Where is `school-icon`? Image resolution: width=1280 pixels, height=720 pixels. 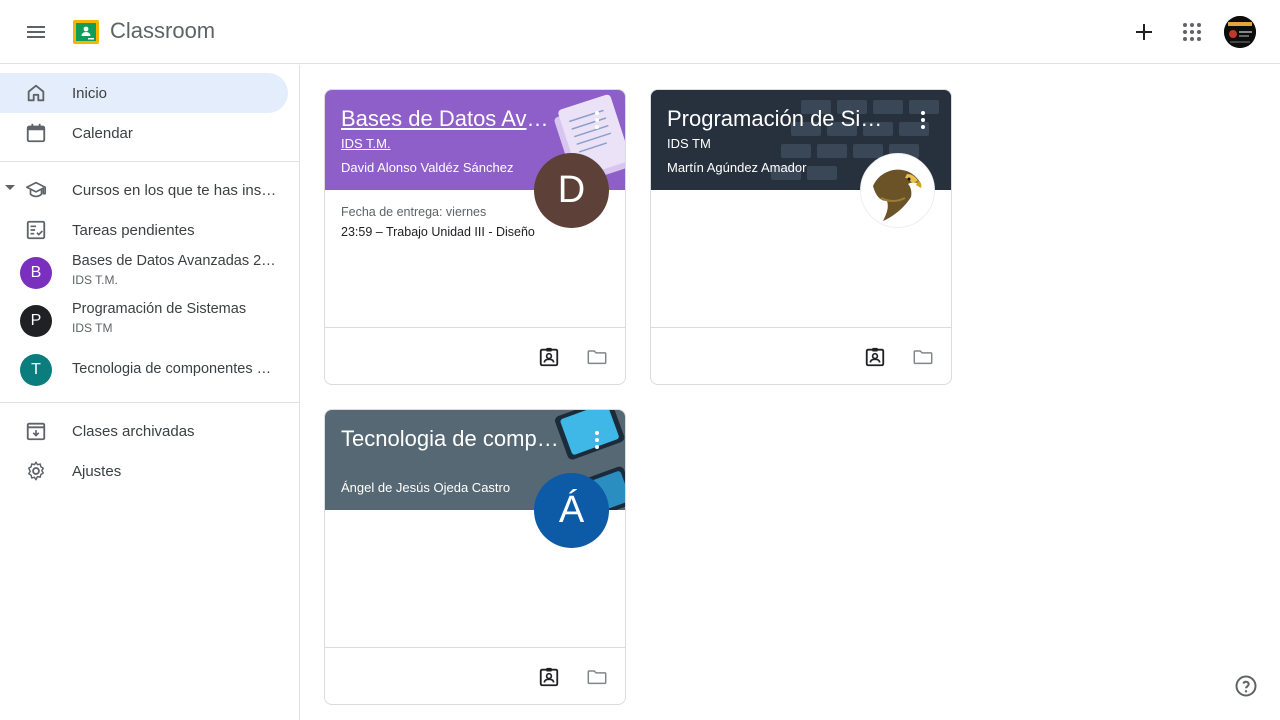
school-icon is located at coordinates (36, 190).